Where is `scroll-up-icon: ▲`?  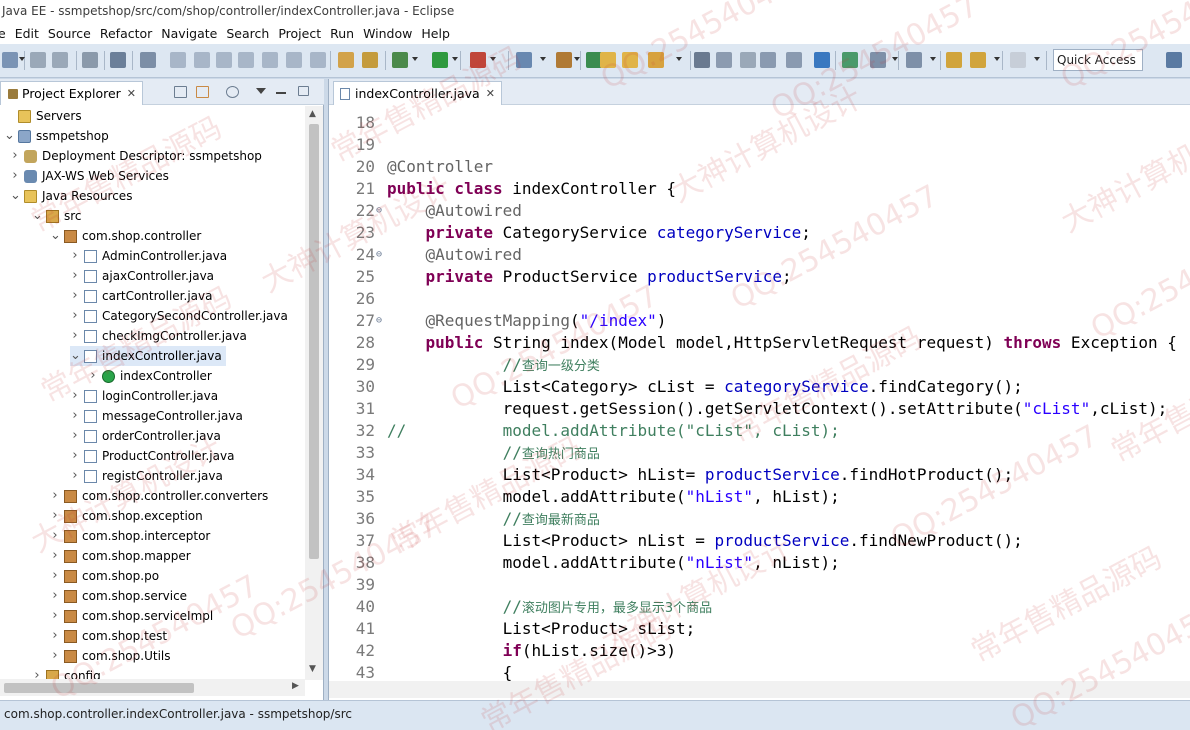
scroll-up-icon: ▲ is located at coordinates (312, 114).